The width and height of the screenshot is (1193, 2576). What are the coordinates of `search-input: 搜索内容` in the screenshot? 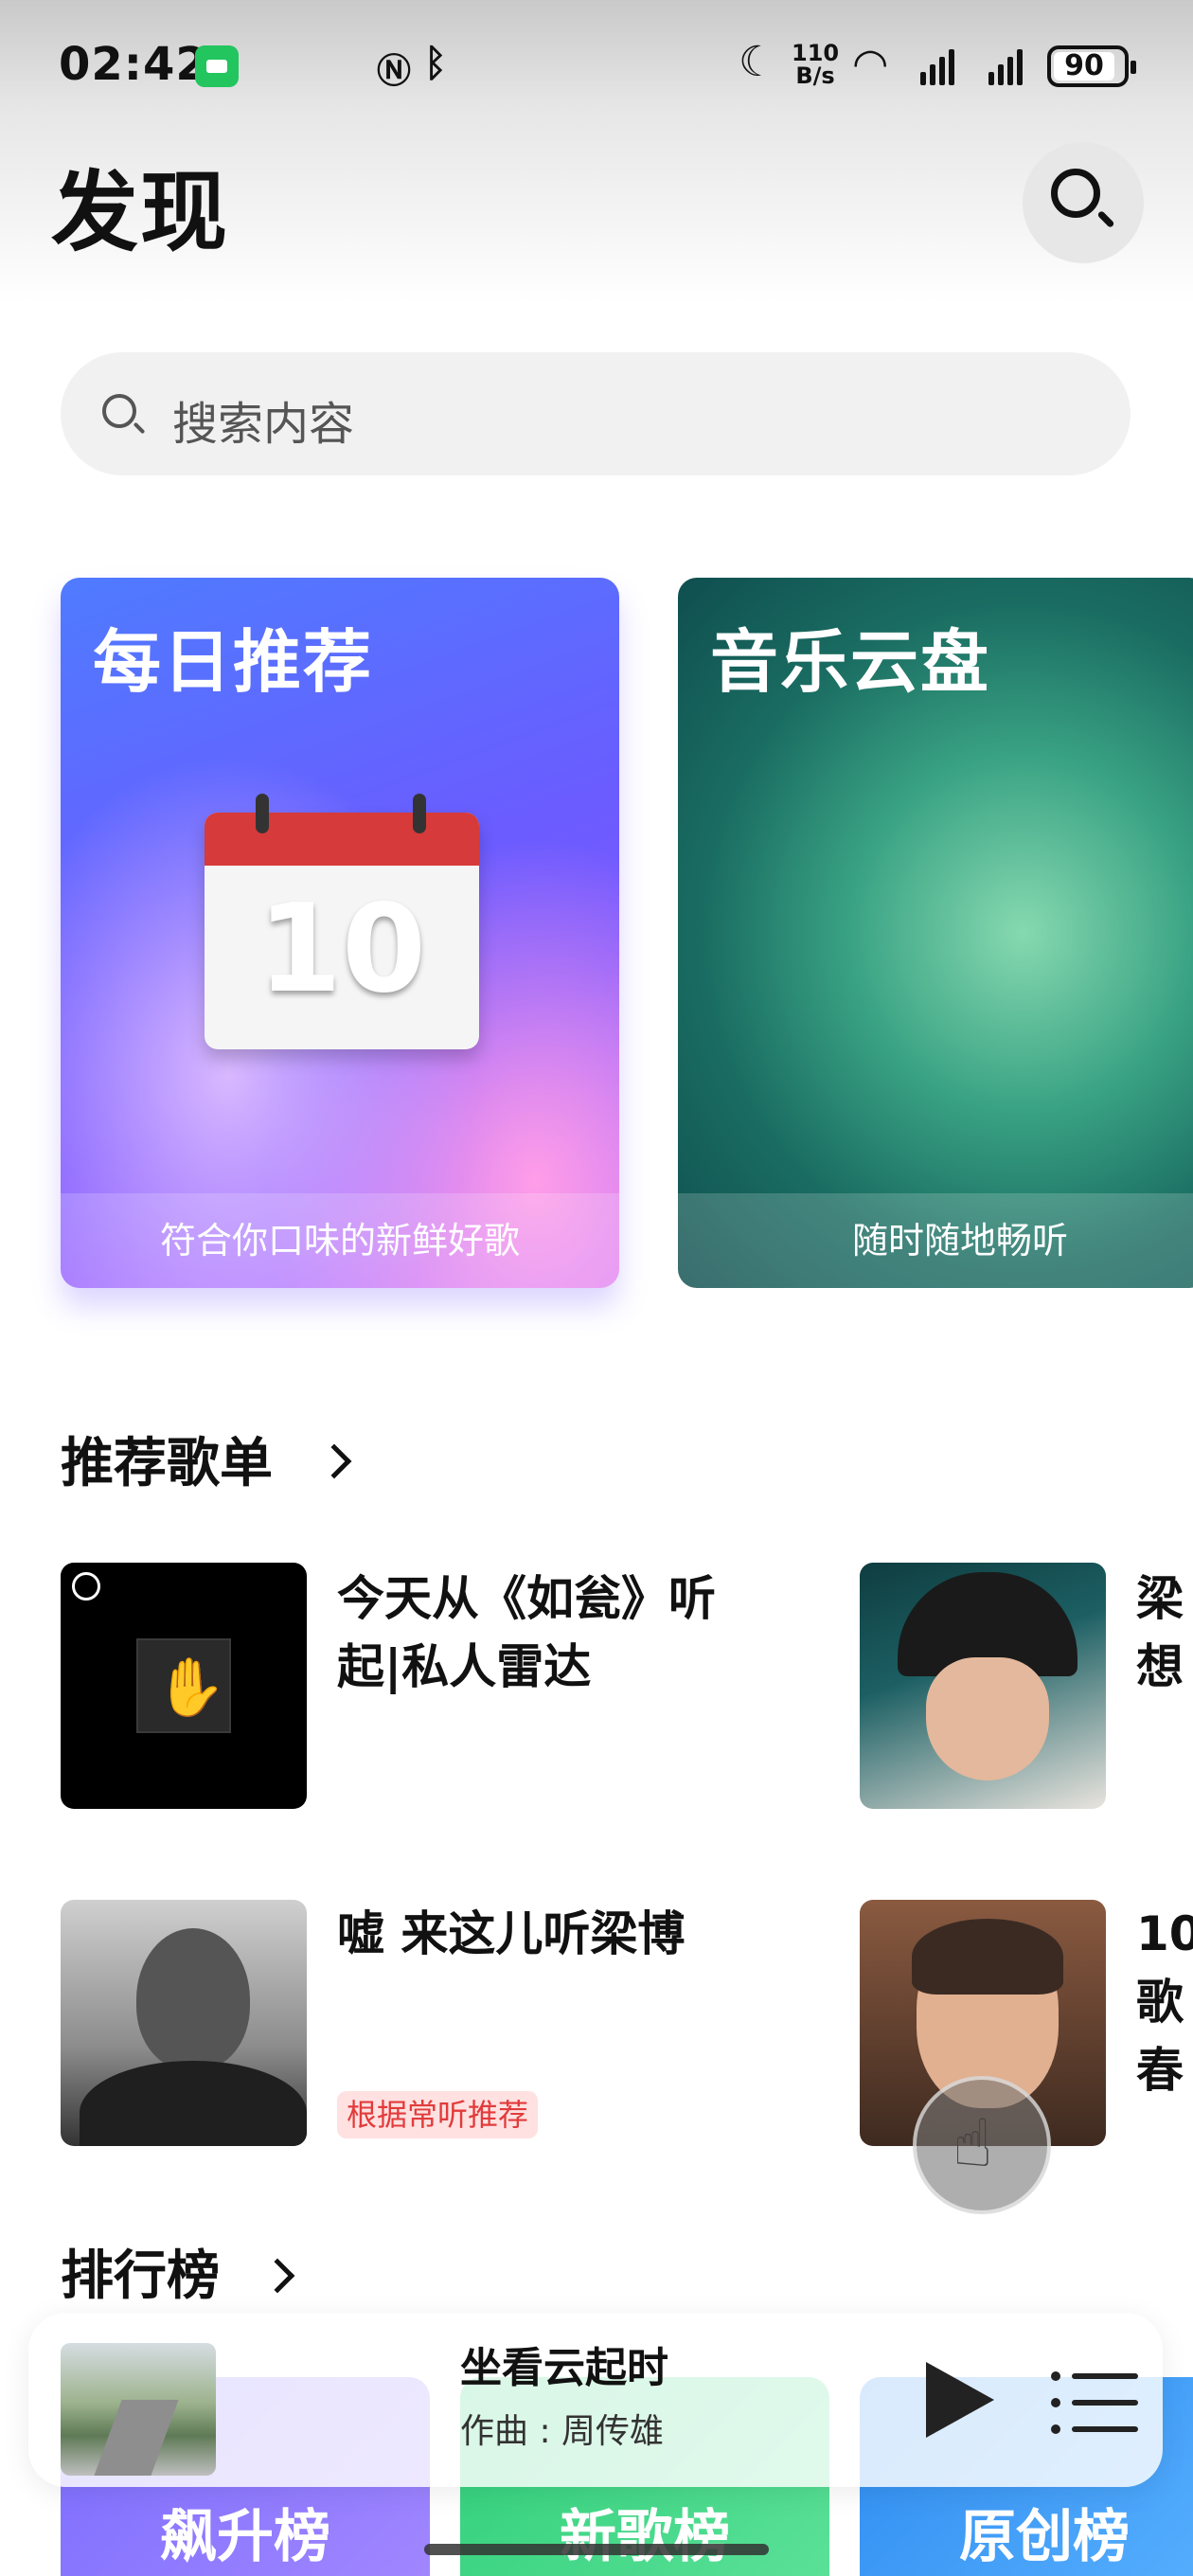 It's located at (596, 413).